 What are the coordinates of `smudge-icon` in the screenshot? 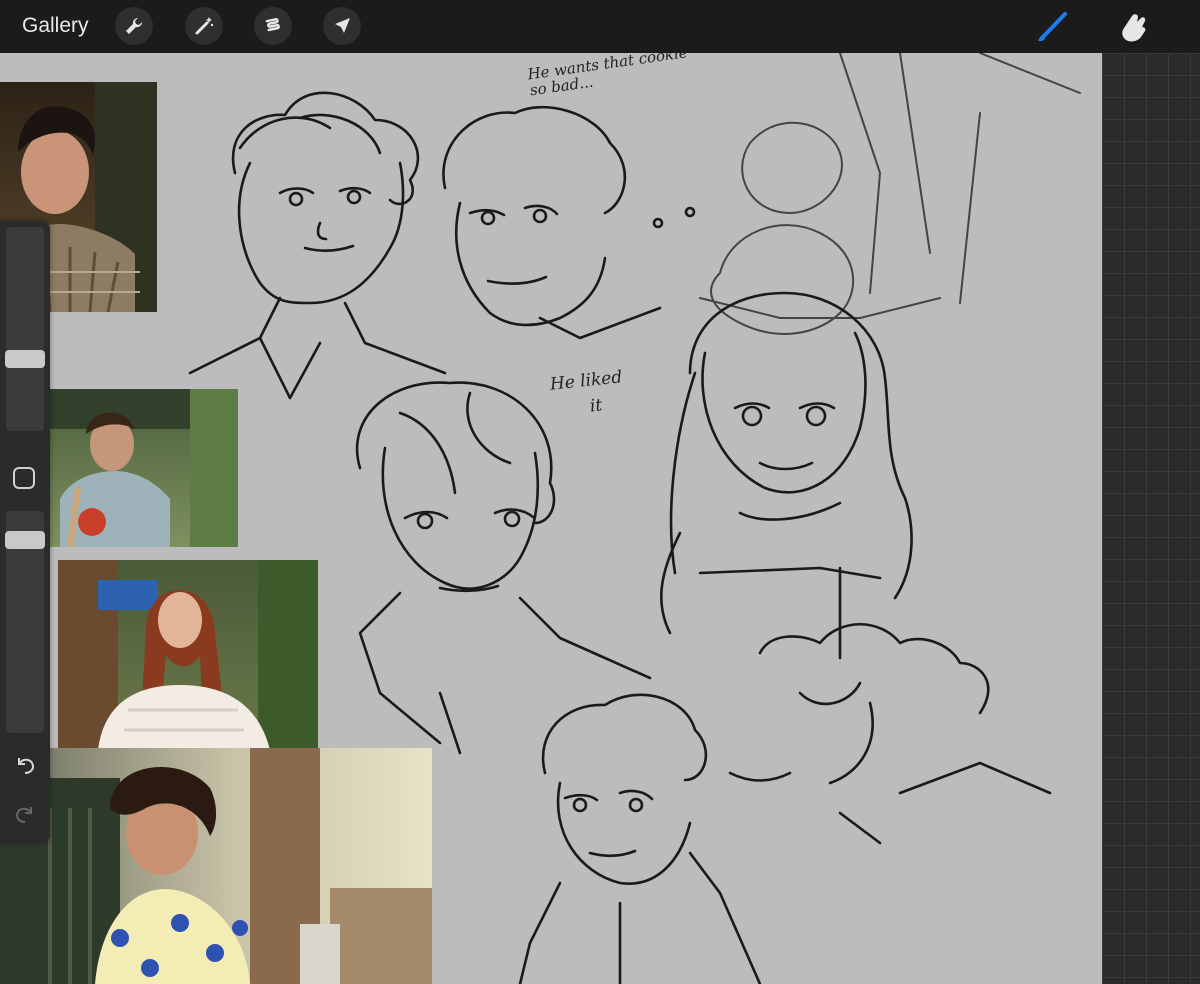 It's located at (1134, 26).